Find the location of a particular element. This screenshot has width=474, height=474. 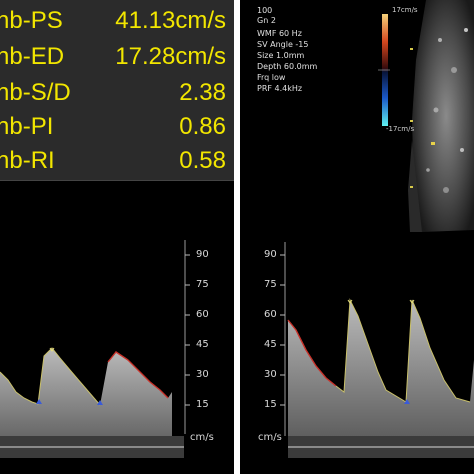

colorbar-bottom-label: -17cm/s is located at coordinates (400, 129).